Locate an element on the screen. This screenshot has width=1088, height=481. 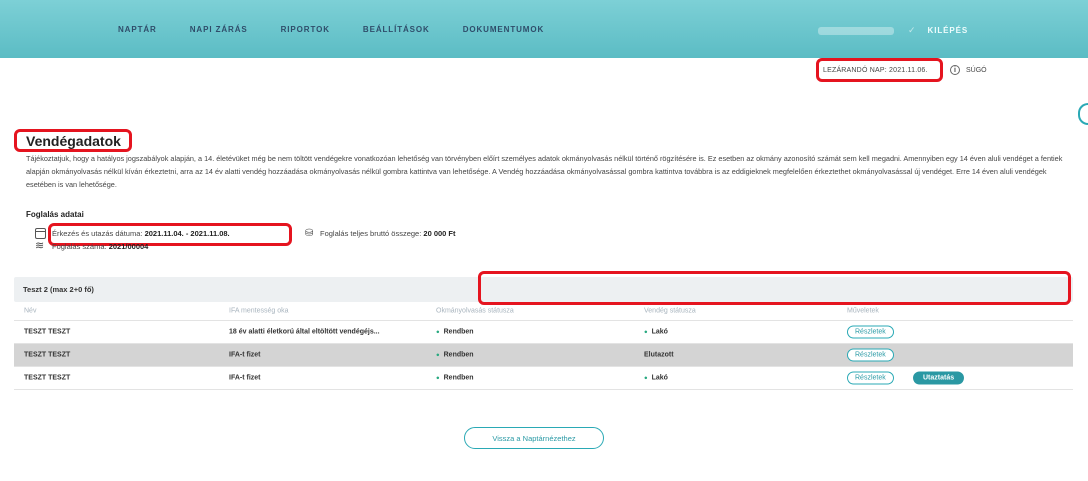
highlight-room-bar is located at coordinates (774, 288).